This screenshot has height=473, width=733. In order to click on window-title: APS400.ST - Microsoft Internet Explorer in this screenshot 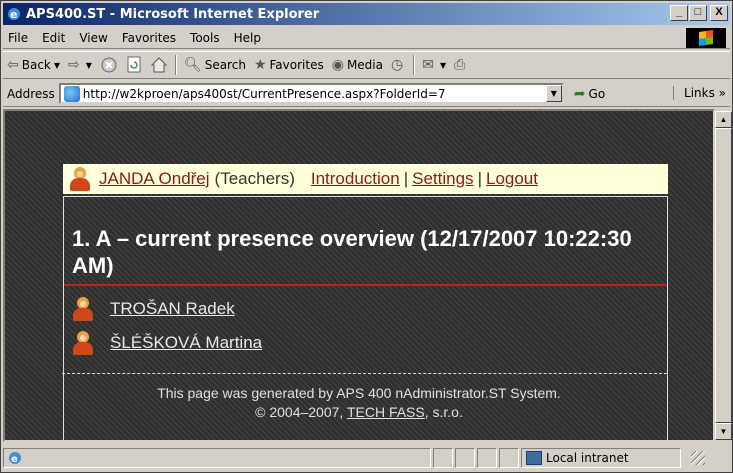, I will do `click(173, 14)`.